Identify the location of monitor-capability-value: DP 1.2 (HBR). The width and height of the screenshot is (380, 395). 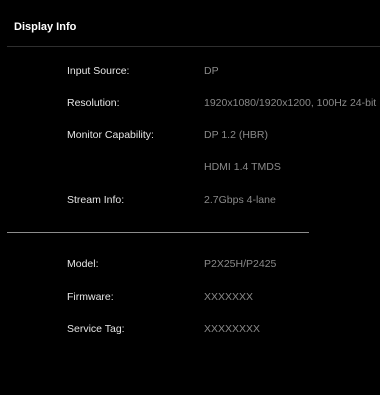
(236, 135).